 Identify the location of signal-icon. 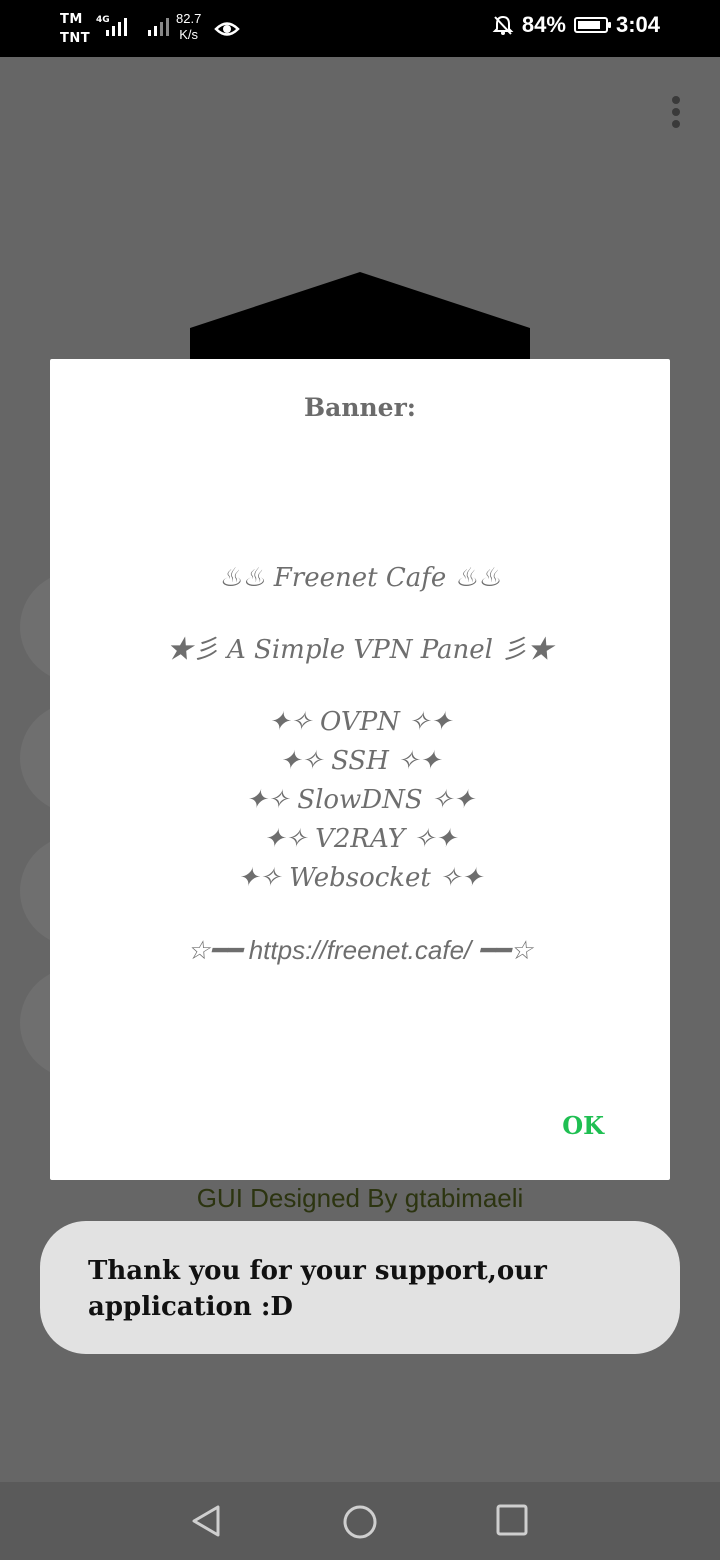
(116, 27).